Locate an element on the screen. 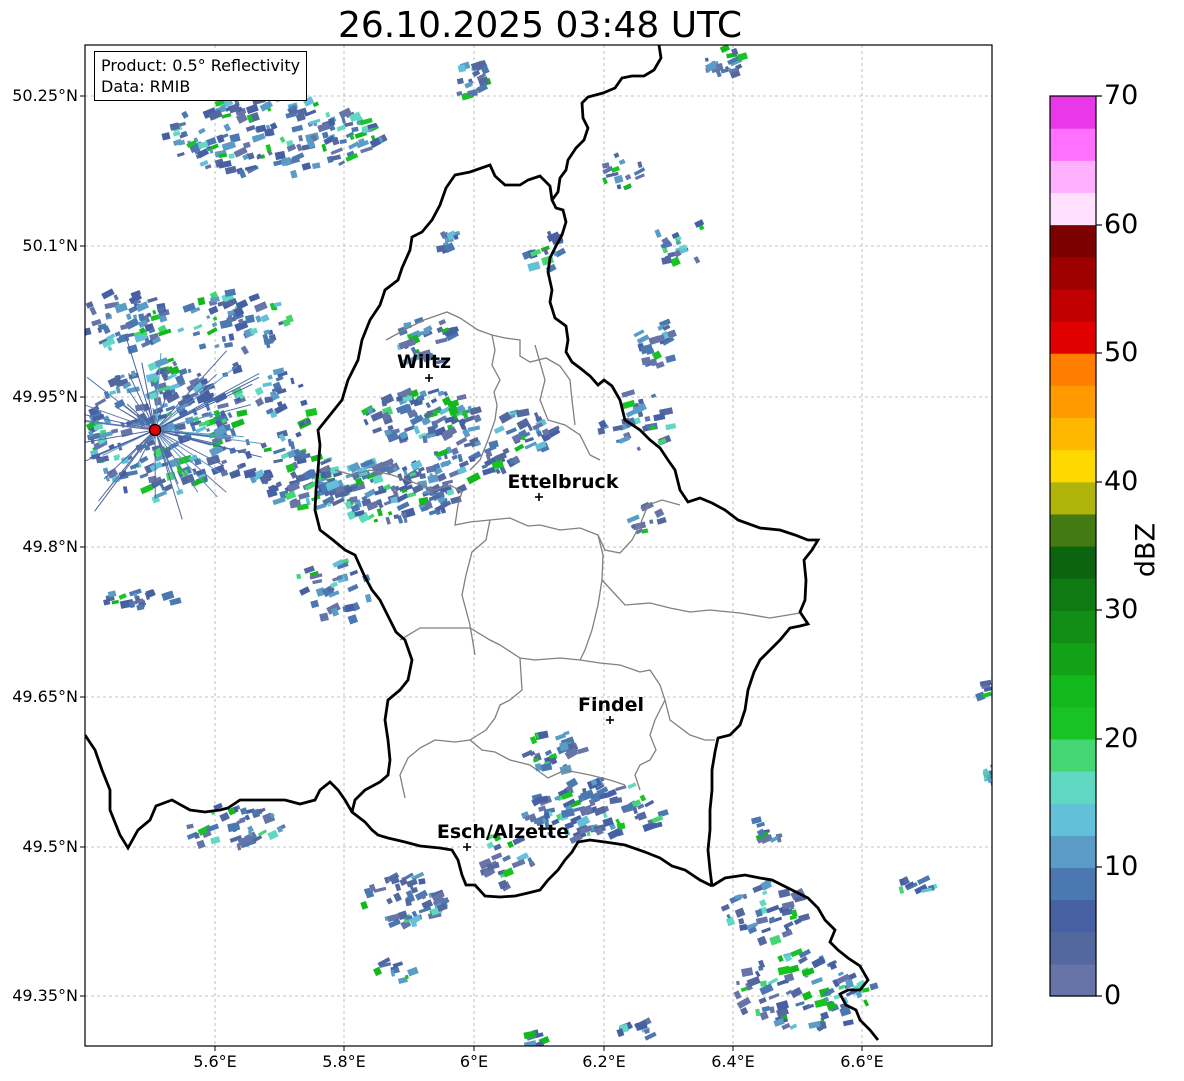 The image size is (1184, 1081). colorbar-tick-label: 20 is located at coordinates (1121, 738).